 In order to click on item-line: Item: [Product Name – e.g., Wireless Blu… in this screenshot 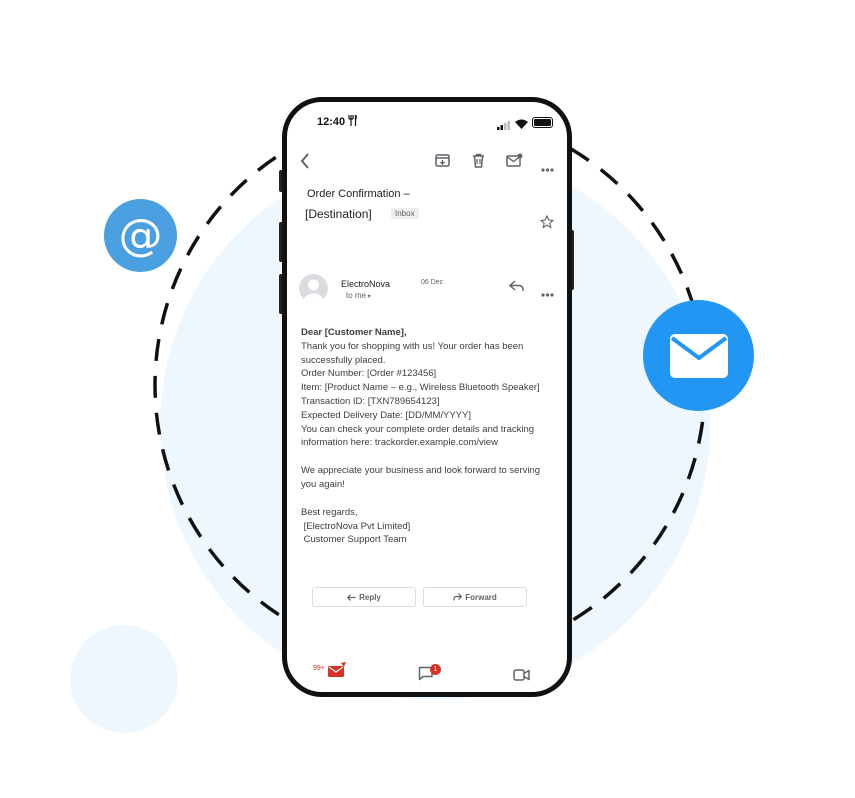, I will do `click(420, 388)`.